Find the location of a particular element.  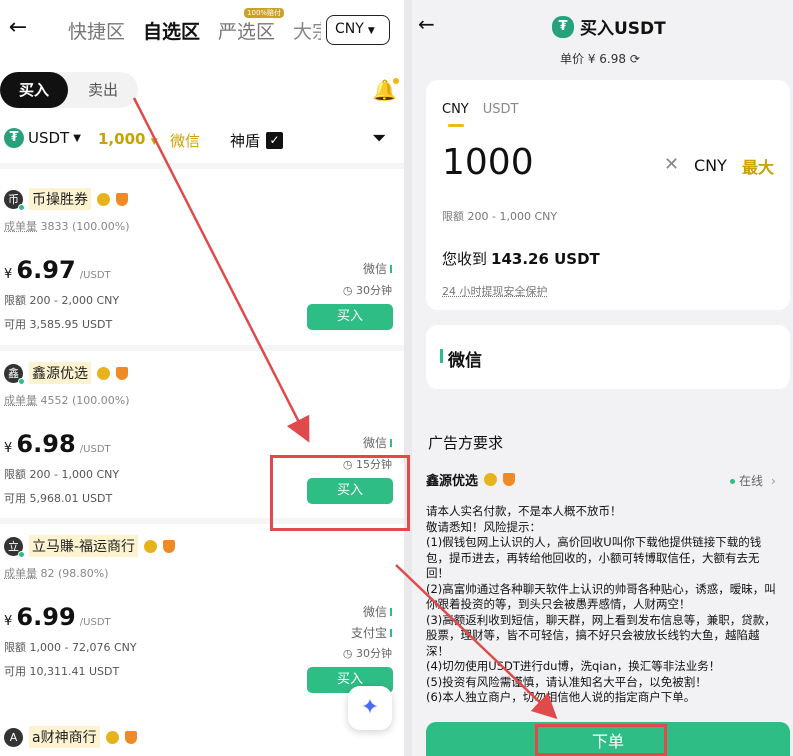

filter-icon: ⏷ is located at coordinates (379, 138).